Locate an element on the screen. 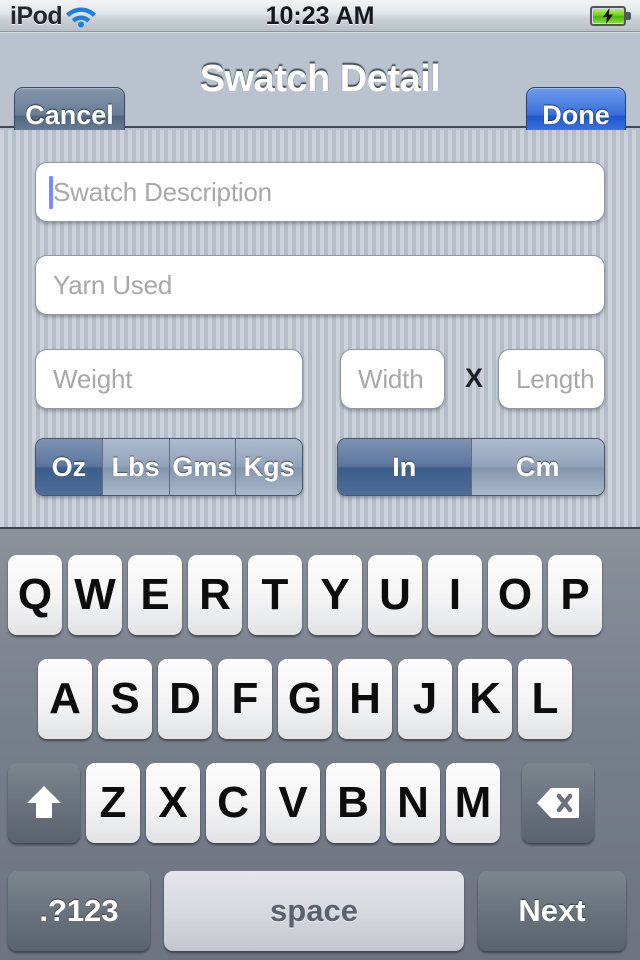 This screenshot has height=960, width=640. shift-key is located at coordinates (44, 803).